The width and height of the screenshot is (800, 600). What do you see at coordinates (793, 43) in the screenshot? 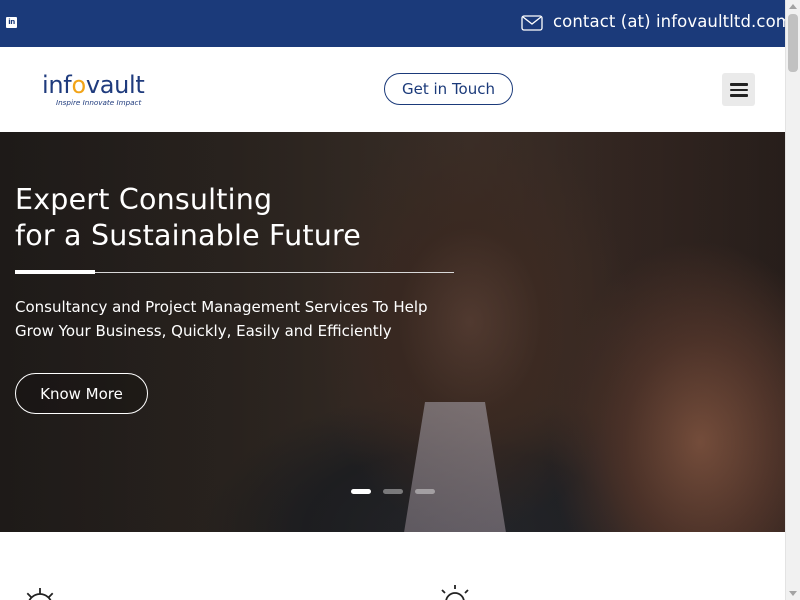
I see `scrollbar-thumb` at bounding box center [793, 43].